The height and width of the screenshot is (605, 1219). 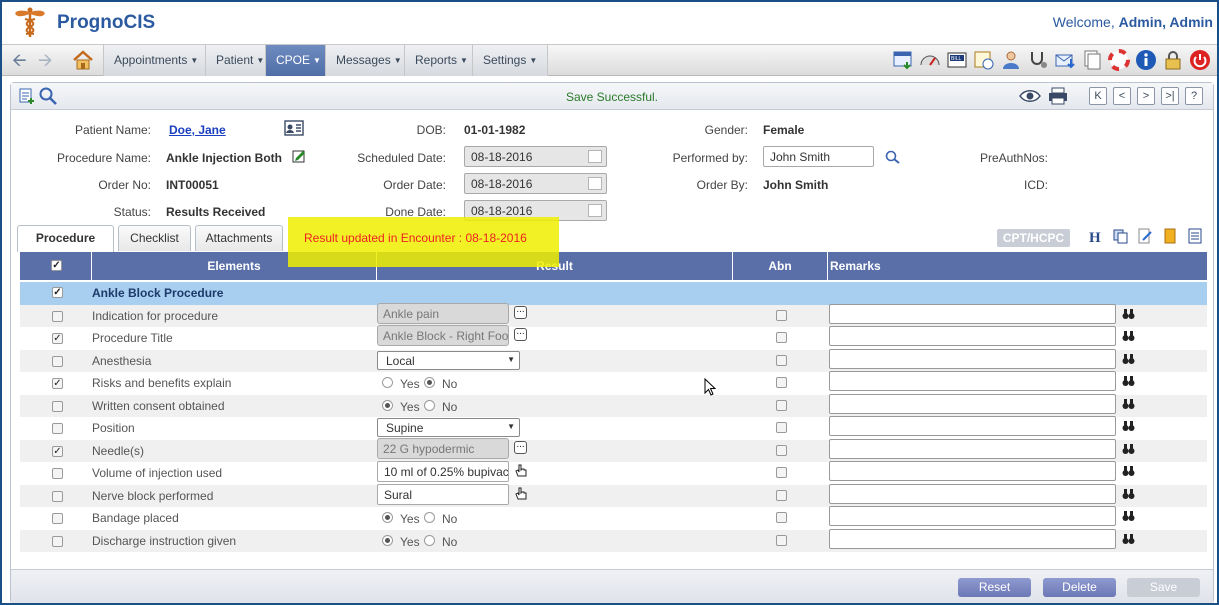 I want to click on section-checkbox: ✓, so click(x=57, y=292).